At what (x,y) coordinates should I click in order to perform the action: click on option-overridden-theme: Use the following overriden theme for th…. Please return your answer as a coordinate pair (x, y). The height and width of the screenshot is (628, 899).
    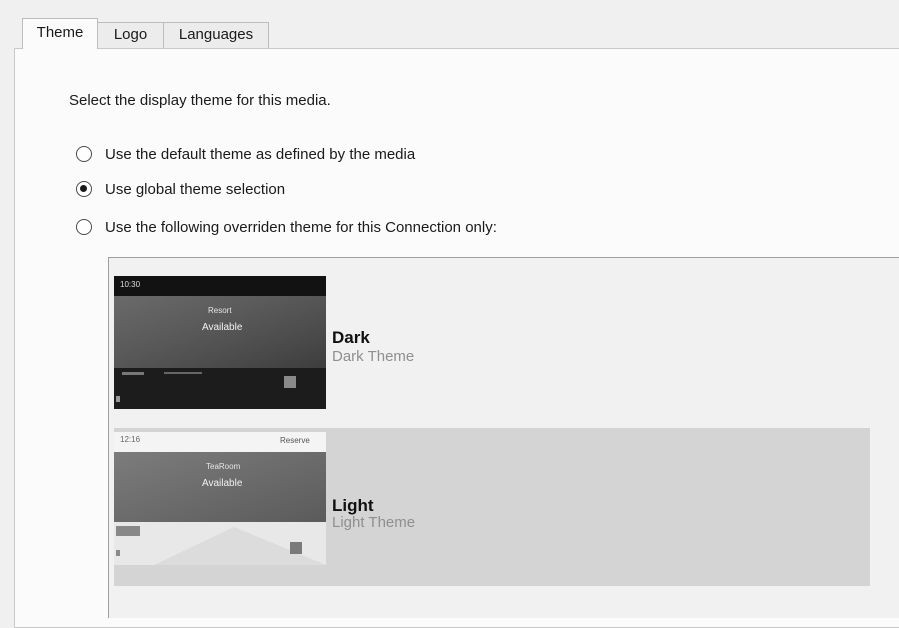
    Looking at the image, I should click on (286, 227).